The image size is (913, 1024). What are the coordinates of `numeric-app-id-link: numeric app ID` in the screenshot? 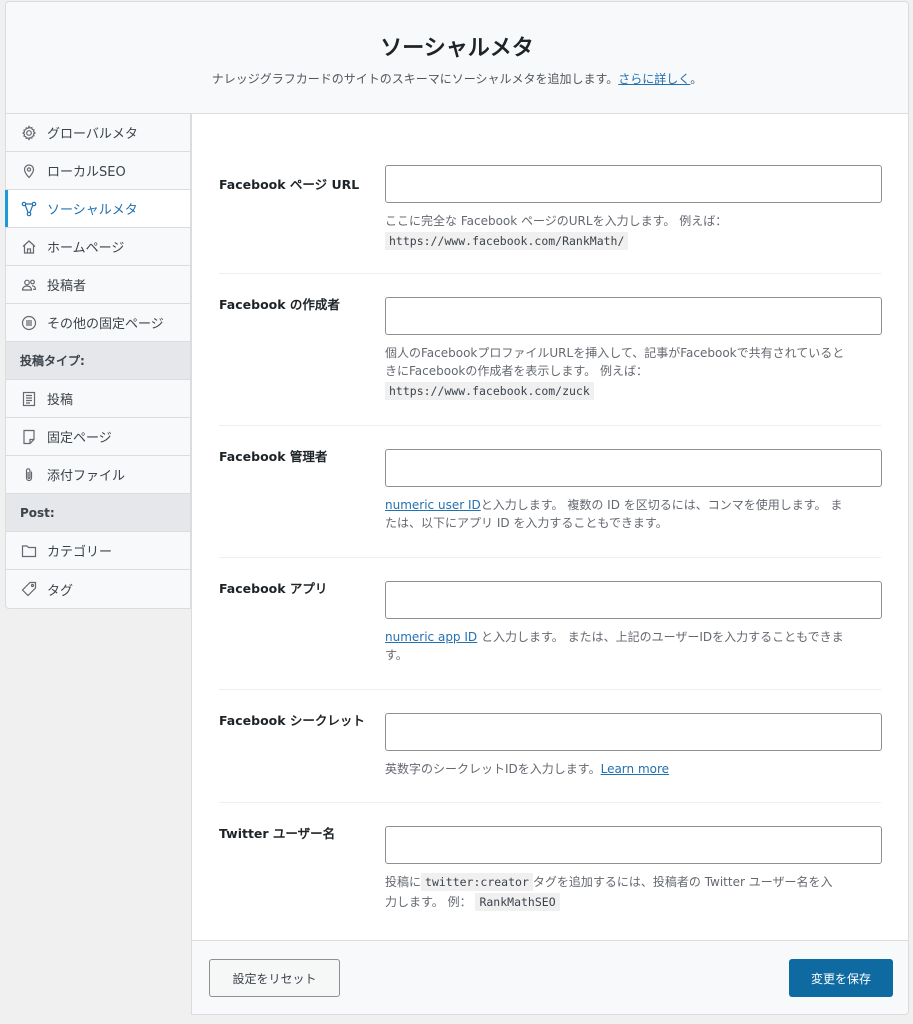 It's located at (431, 637).